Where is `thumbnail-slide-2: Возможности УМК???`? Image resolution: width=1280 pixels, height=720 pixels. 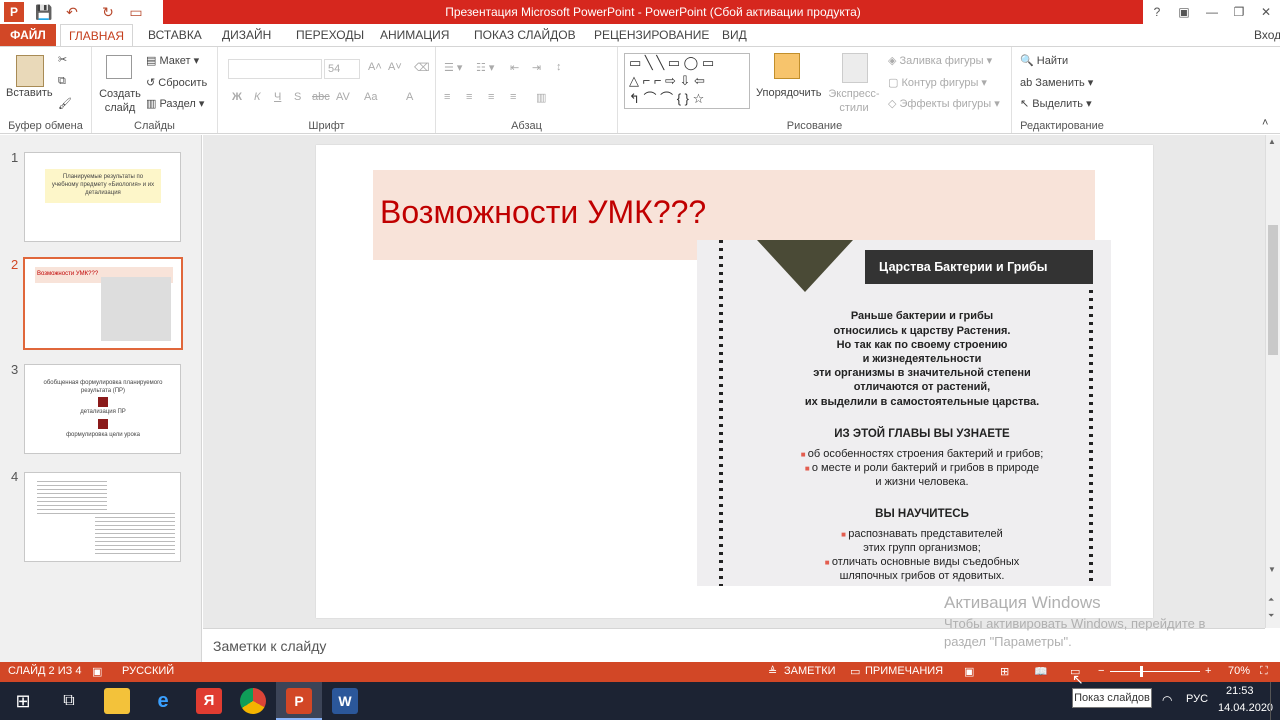 thumbnail-slide-2: Возможности УМК??? is located at coordinates (103, 303).